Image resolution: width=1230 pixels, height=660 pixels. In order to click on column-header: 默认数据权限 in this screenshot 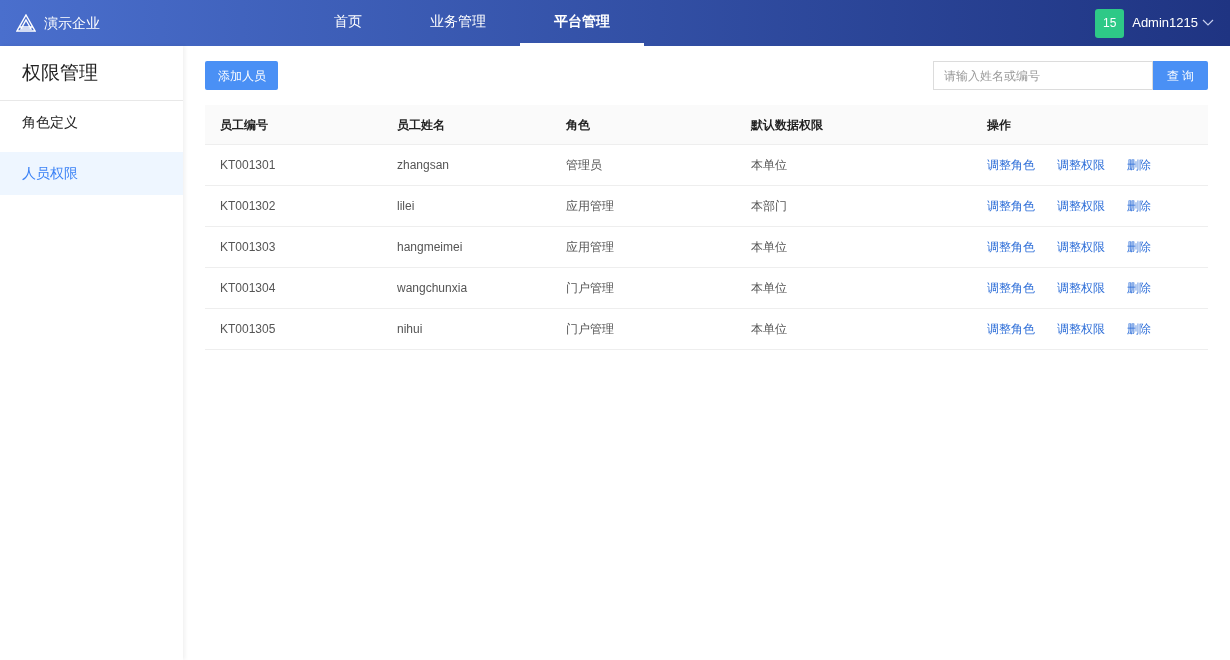, I will do `click(787, 124)`.